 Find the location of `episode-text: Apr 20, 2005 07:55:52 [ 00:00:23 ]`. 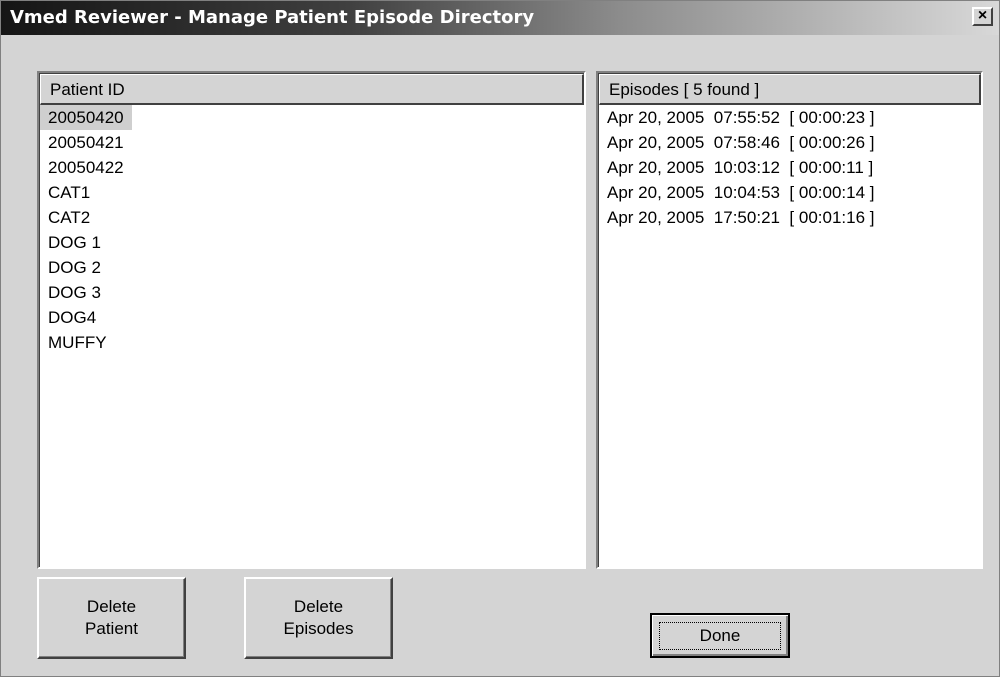

episode-text: Apr 20, 2005 07:55:52 [ 00:00:23 ] is located at coordinates (741, 117).